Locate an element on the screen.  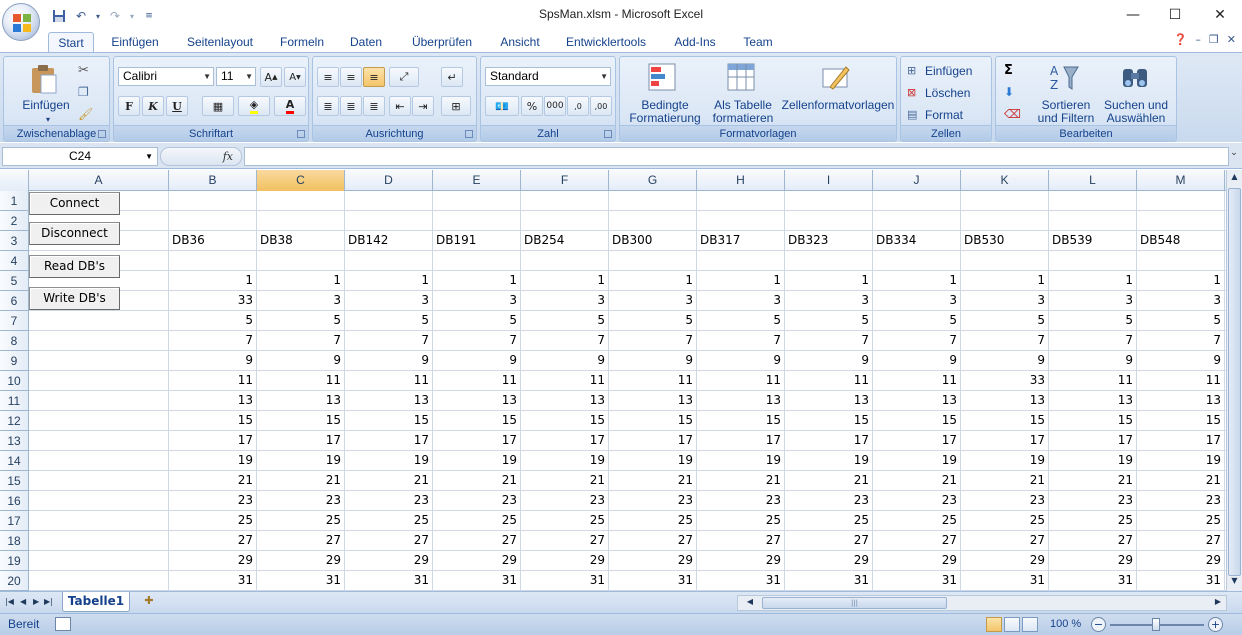
row-header-2: 2 is located at coordinates (14, 221).